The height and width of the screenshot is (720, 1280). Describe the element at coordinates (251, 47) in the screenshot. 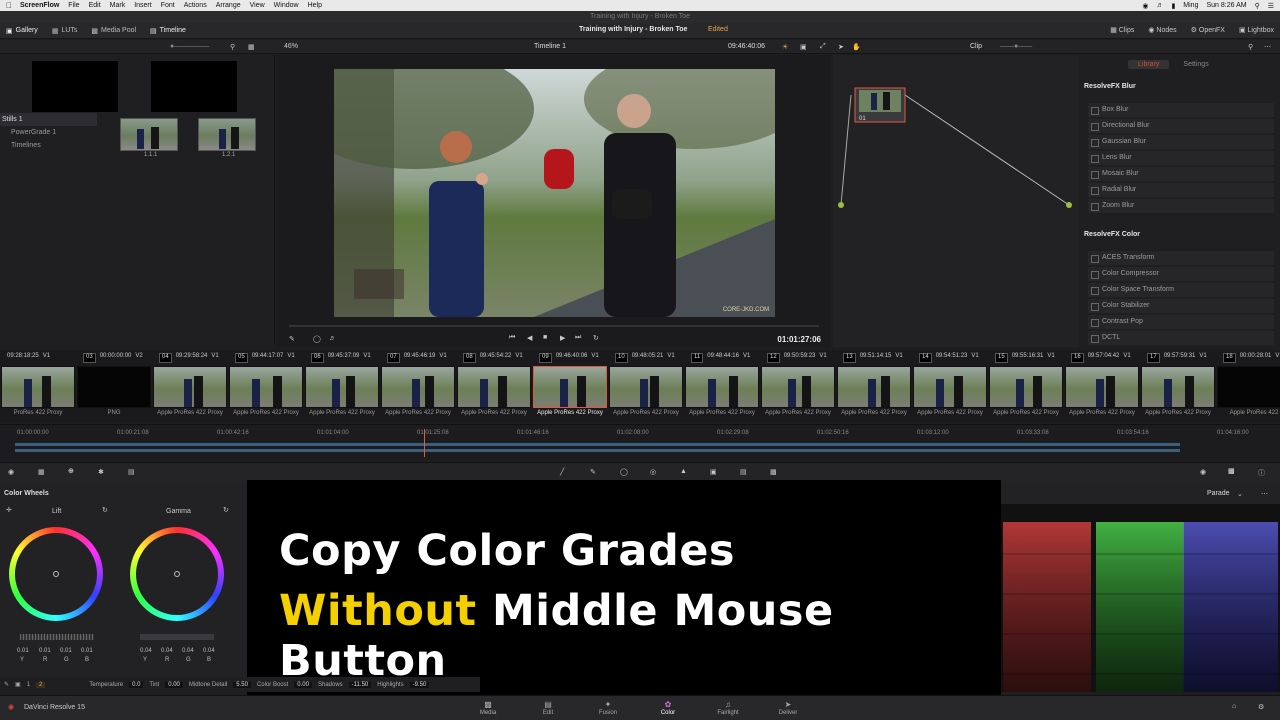

I see `grid-icon: ▦` at that location.